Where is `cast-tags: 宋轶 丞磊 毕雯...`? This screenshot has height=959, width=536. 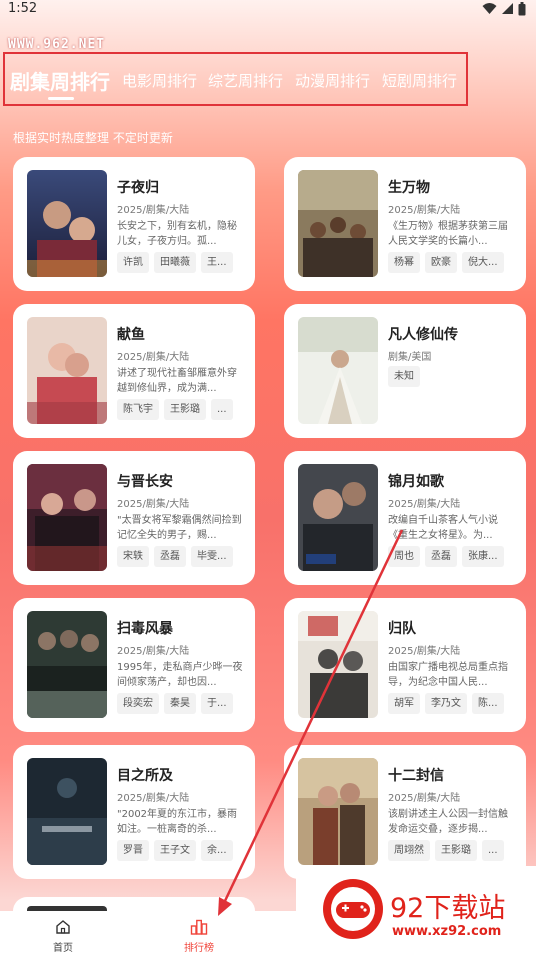 cast-tags: 宋轶 丞磊 毕雯... is located at coordinates (175, 556).